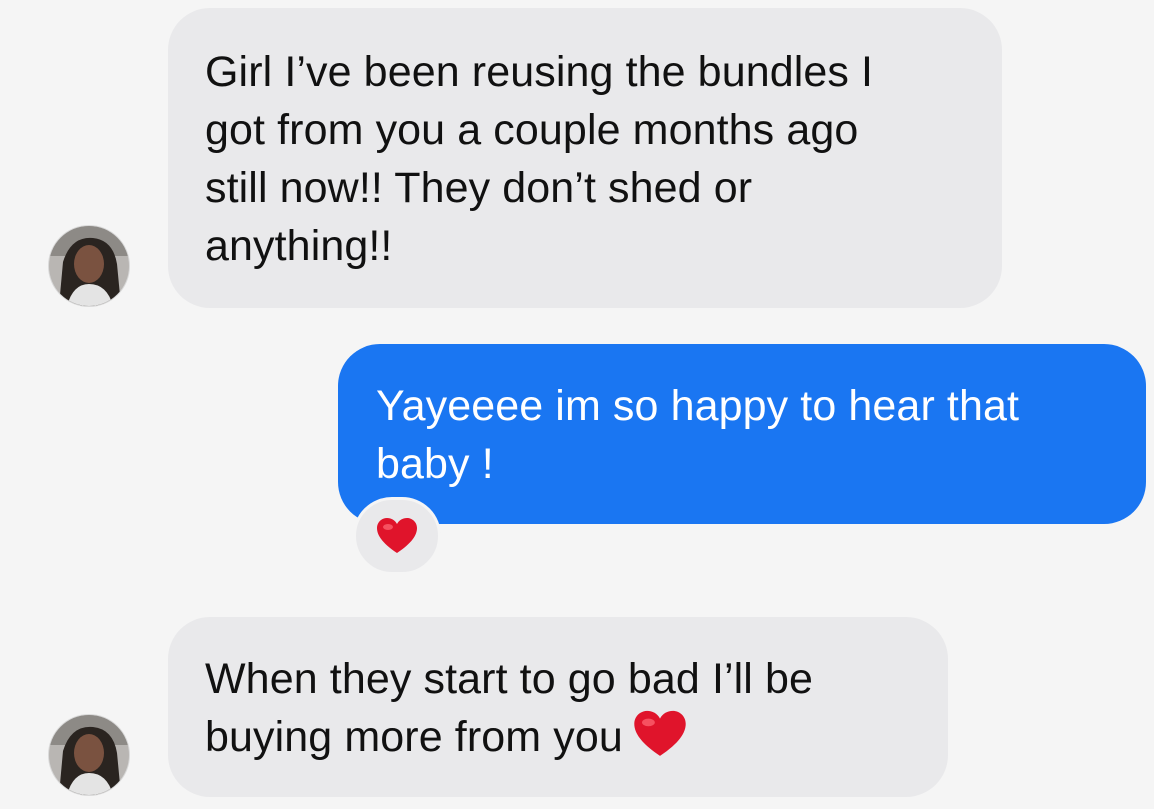  What do you see at coordinates (539, 72) in the screenshot?
I see `message-text-line: Girl I’ve been reusing the bundles I` at bounding box center [539, 72].